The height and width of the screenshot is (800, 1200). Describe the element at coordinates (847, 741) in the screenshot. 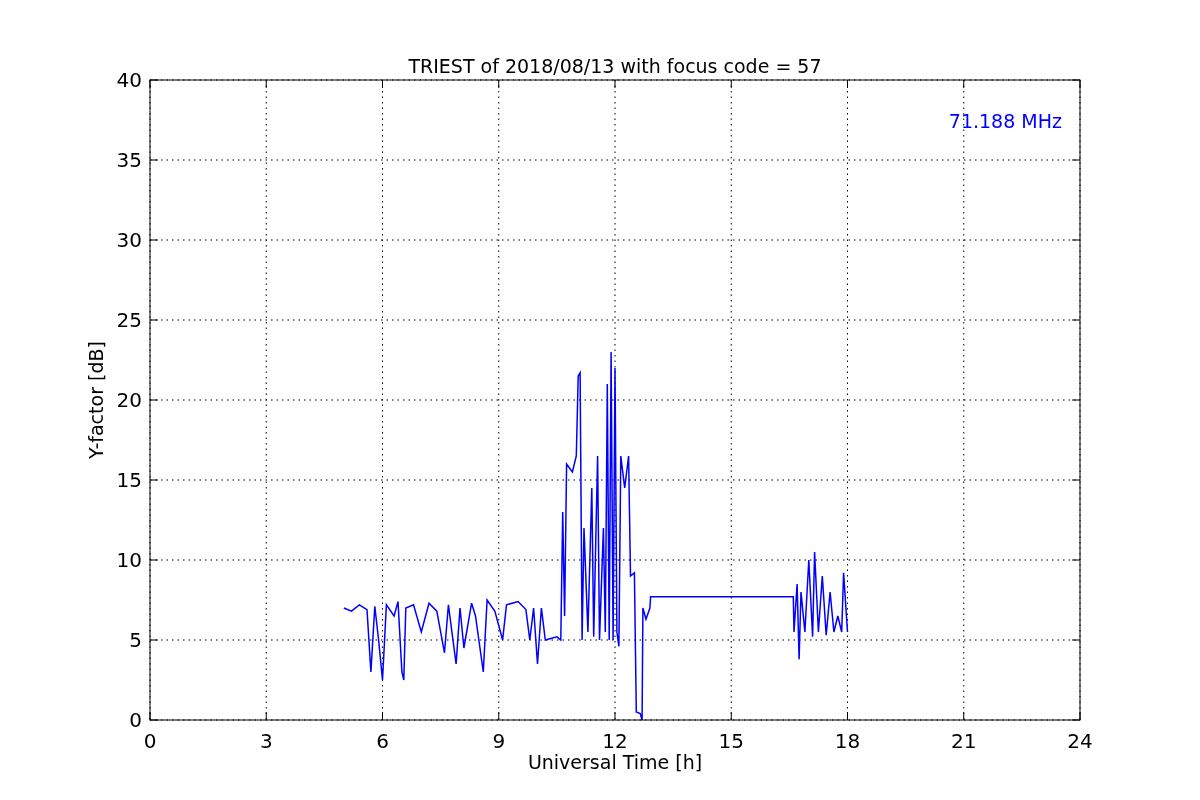

I see `x-tick-label: 18` at that location.